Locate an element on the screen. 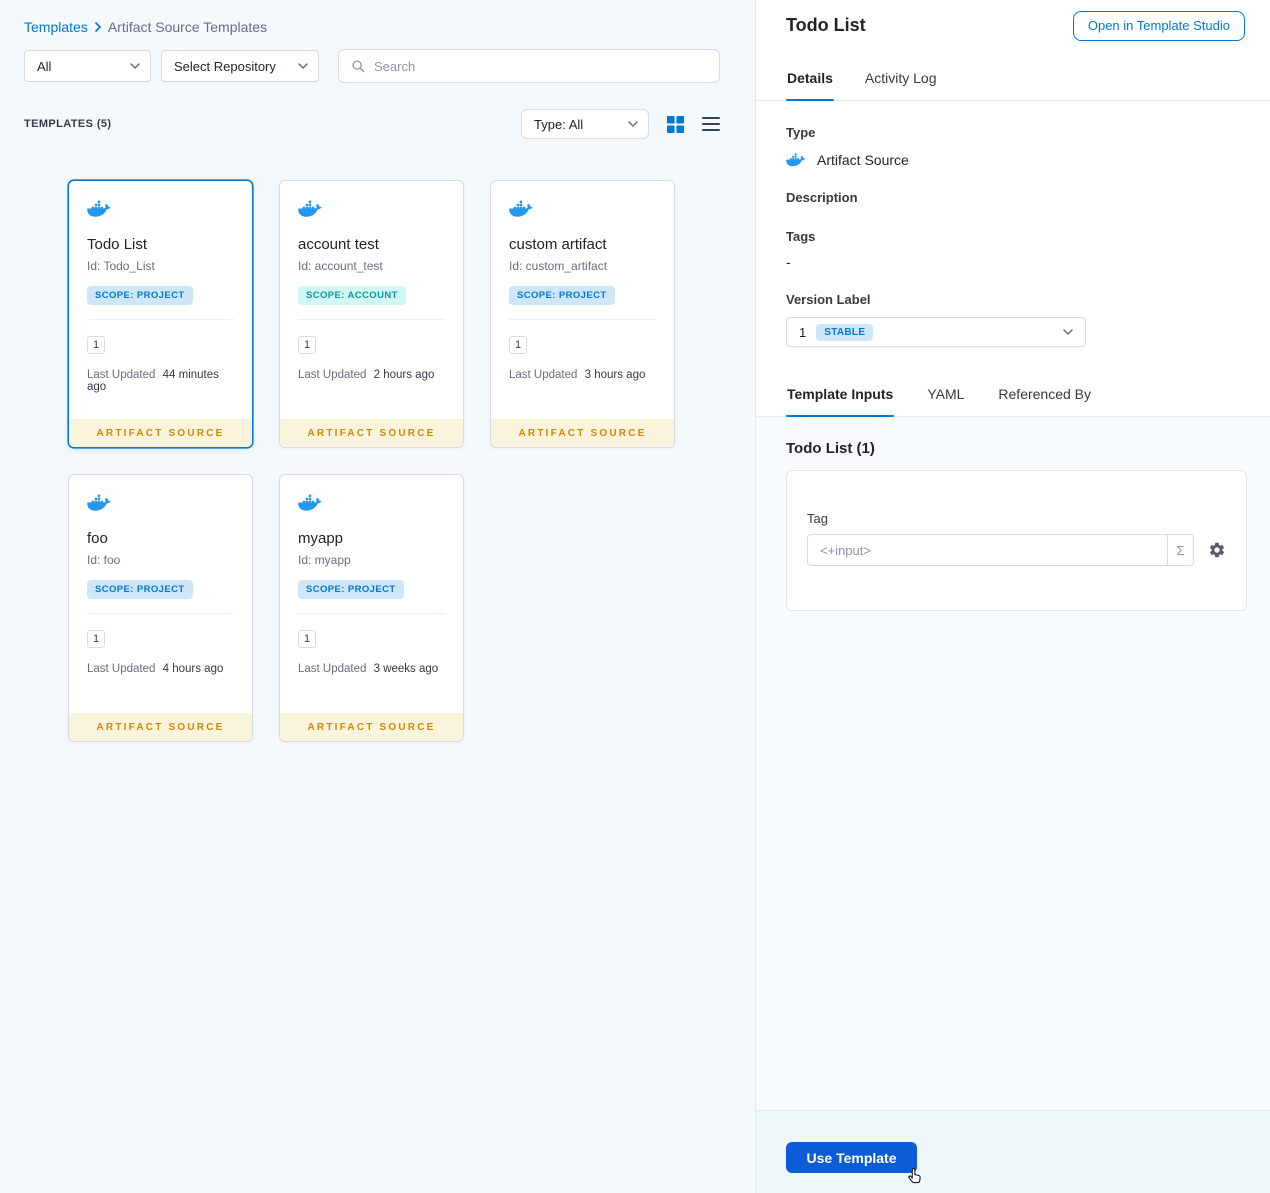  type-filter-value: Type: All is located at coordinates (559, 124).